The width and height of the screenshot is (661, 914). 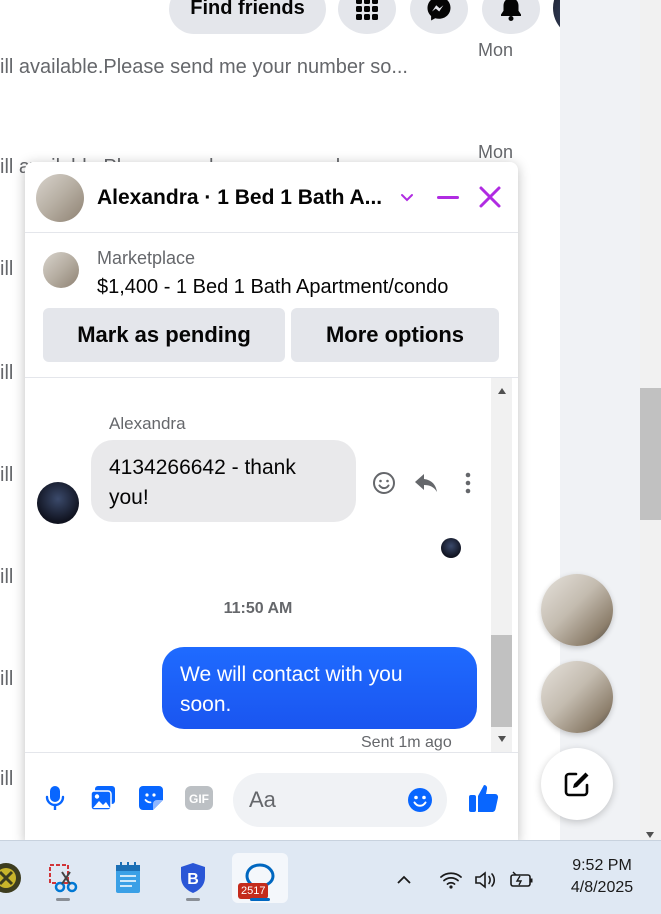 What do you see at coordinates (60, 198) in the screenshot?
I see `chat-avatar` at bounding box center [60, 198].